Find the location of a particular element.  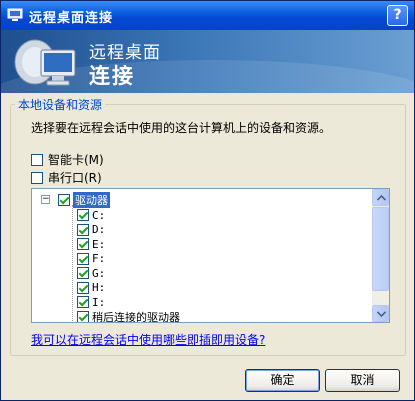

drive-label: H: is located at coordinates (99, 287).